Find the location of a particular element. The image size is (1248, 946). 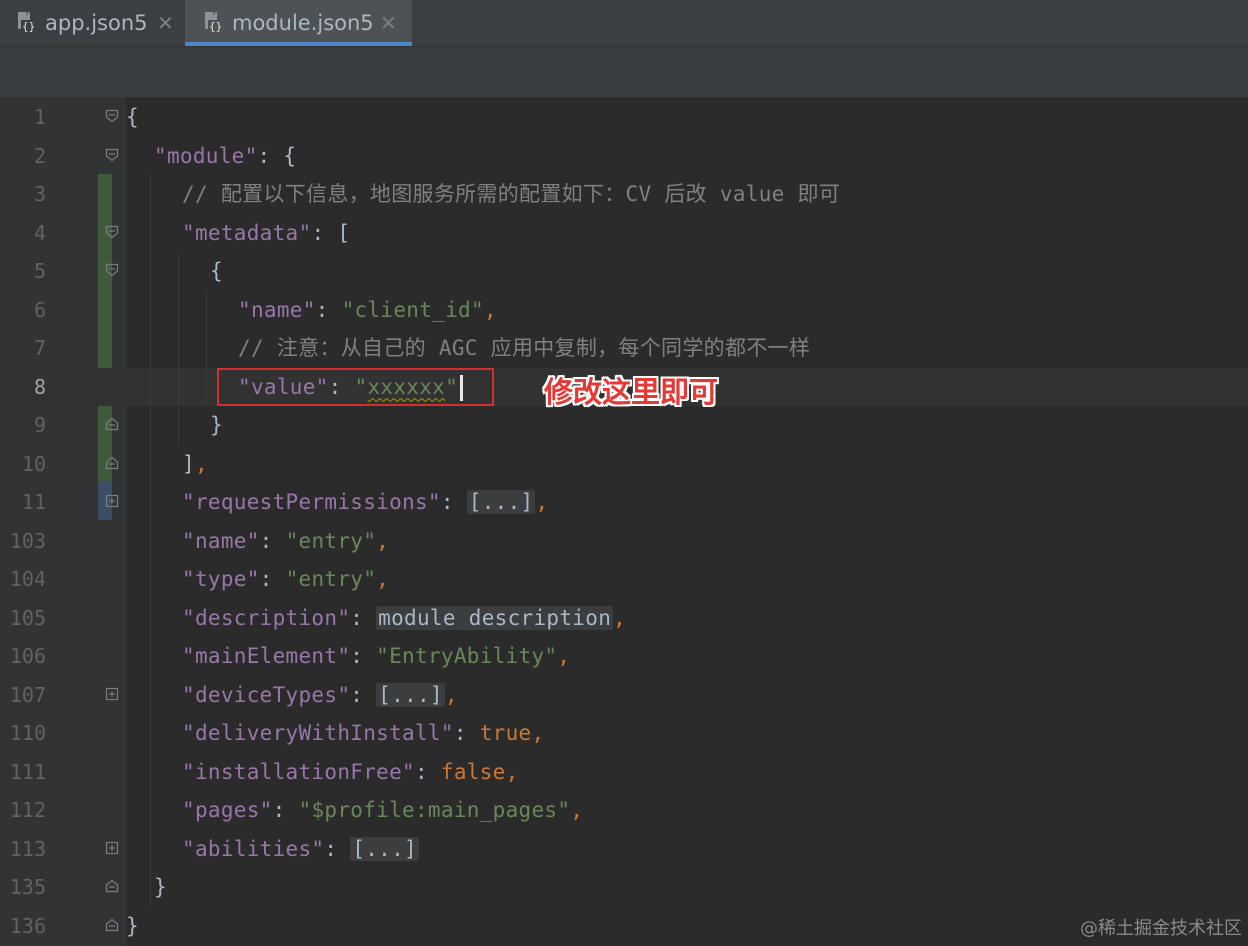

code-token: "module" is located at coordinates (206, 155).